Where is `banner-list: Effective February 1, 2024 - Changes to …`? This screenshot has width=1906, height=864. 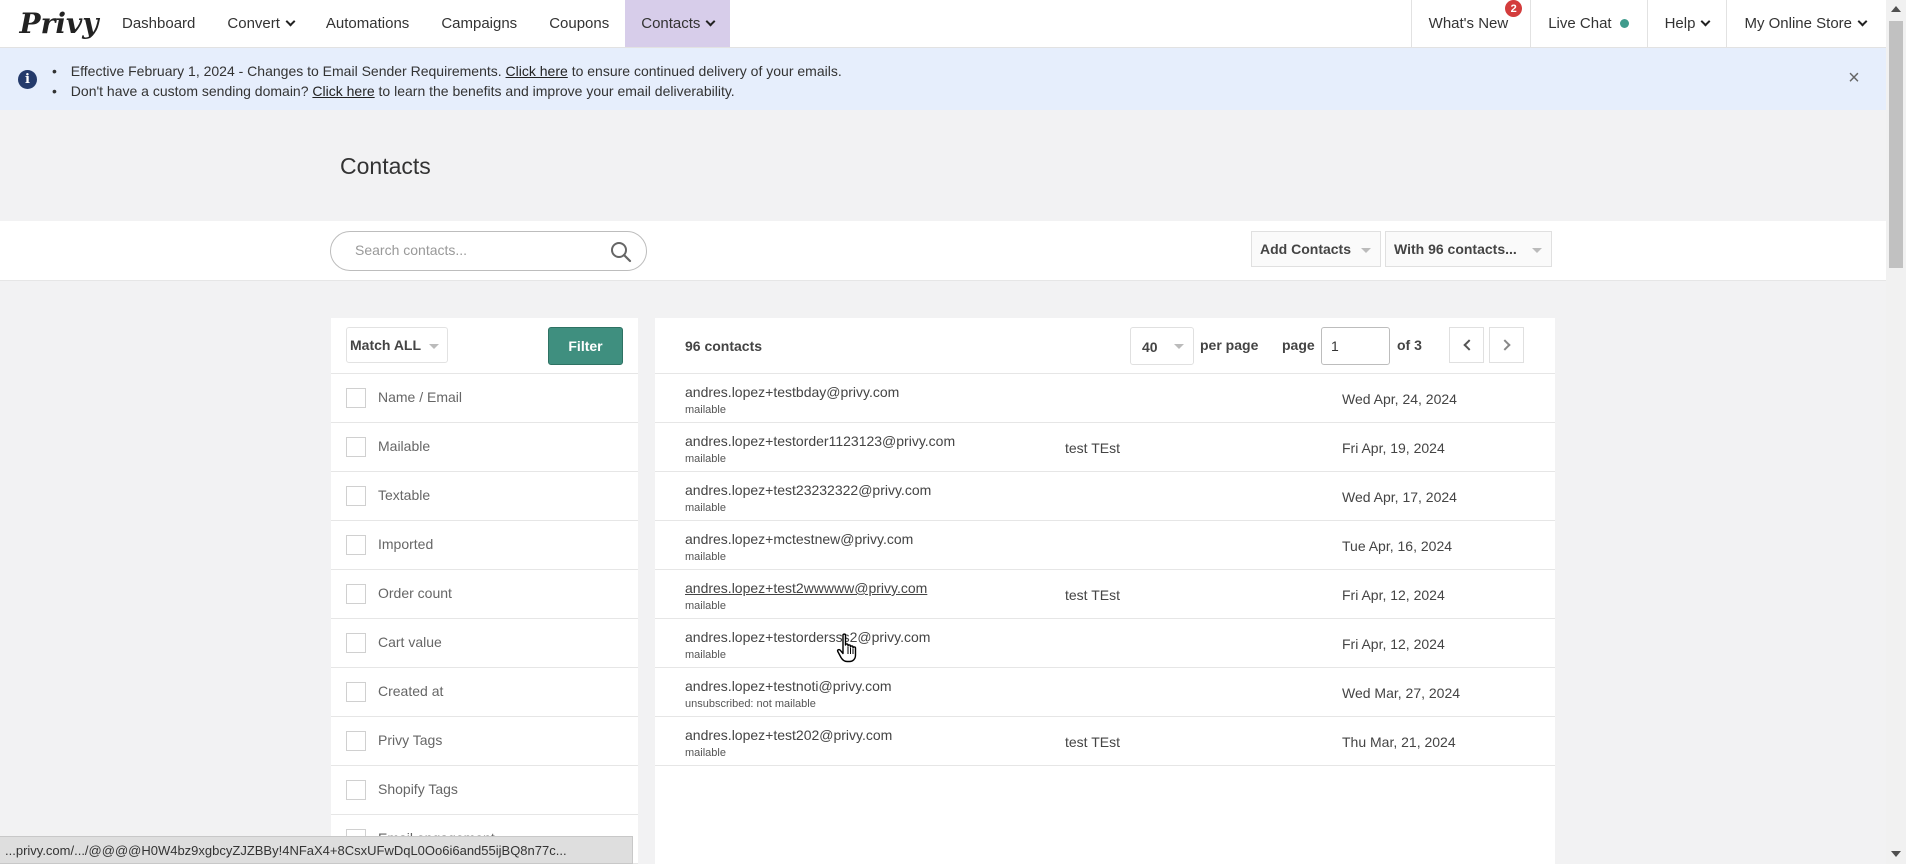
banner-list: Effective February 1, 2024 - Changes to … is located at coordinates (447, 81).